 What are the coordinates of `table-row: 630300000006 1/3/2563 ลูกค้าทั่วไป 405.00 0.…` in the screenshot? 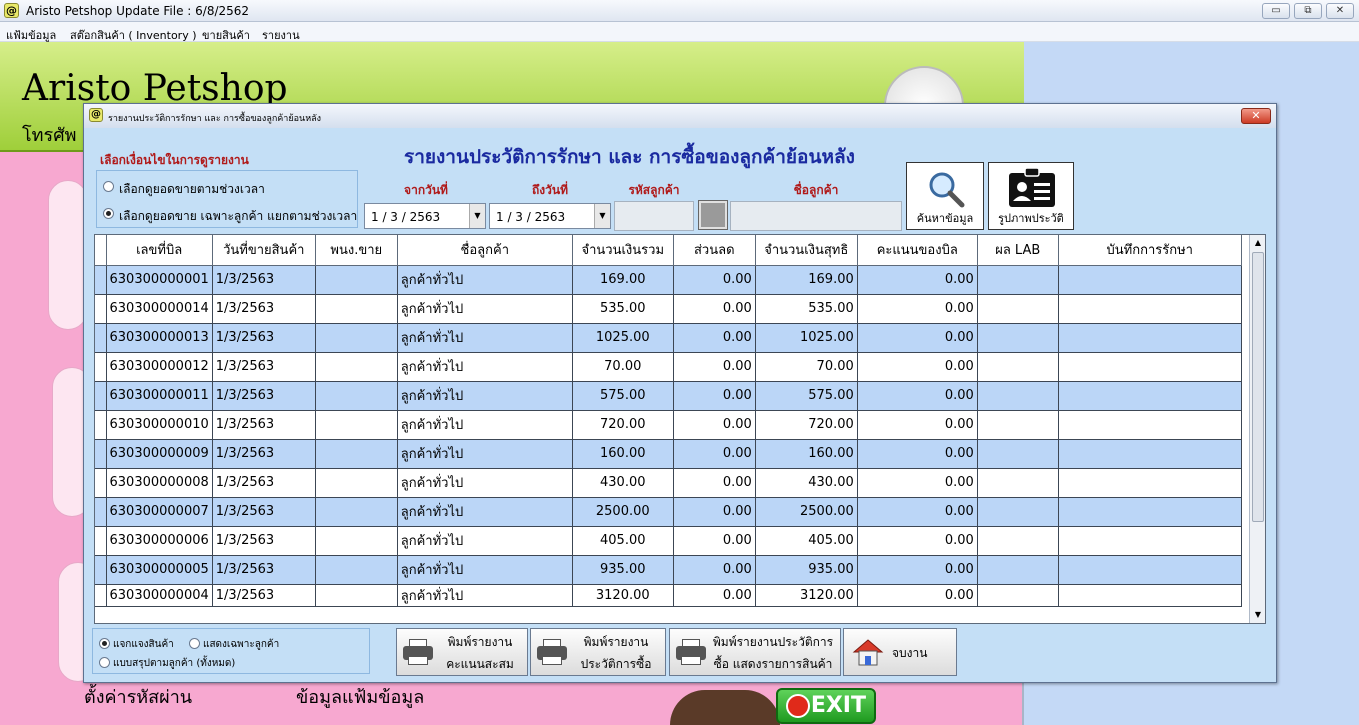 It's located at (668, 541).